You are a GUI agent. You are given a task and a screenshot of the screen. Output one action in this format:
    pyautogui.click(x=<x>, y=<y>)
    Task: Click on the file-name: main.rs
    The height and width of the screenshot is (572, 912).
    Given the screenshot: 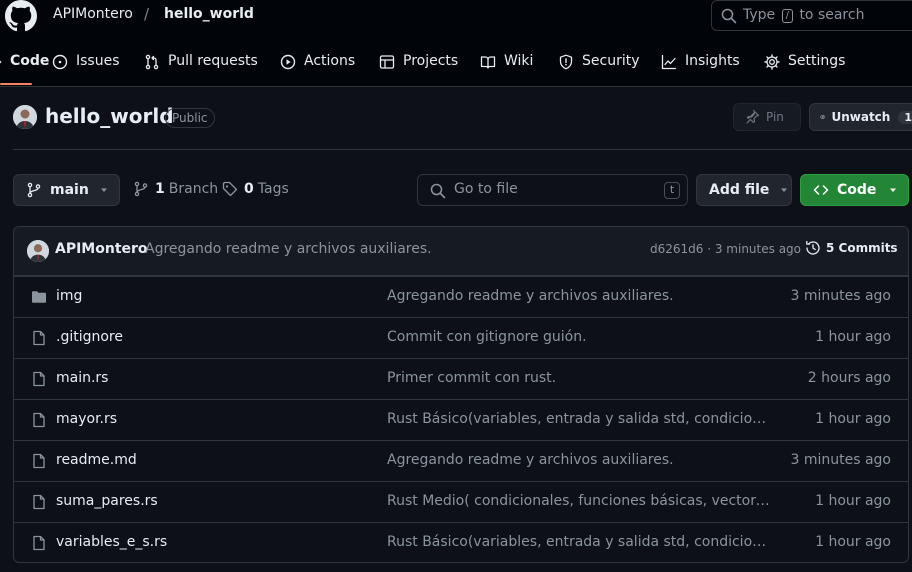 What is the action you would take?
    pyautogui.click(x=82, y=378)
    